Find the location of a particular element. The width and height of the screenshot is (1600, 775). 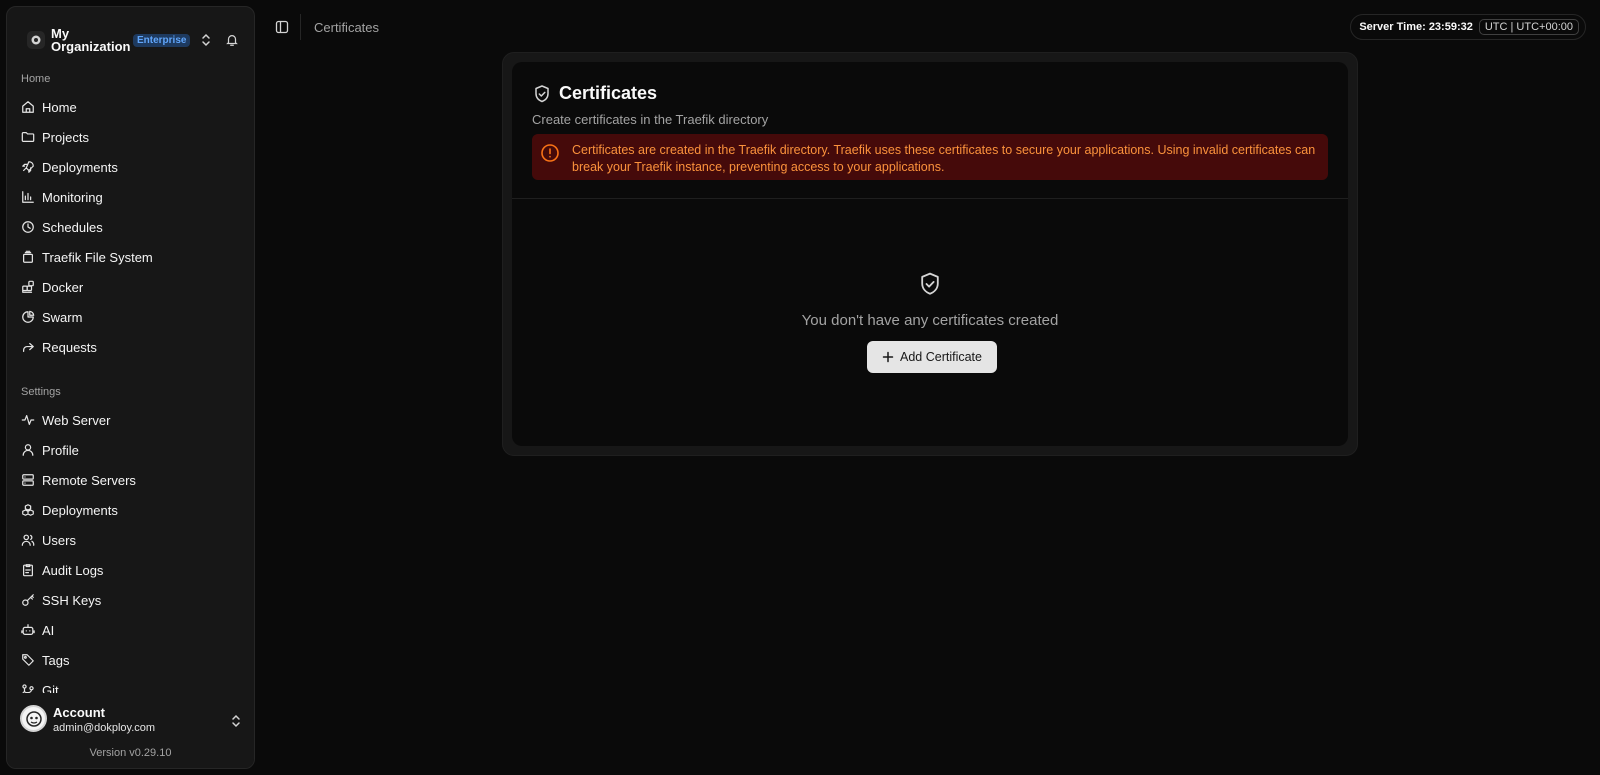

key-icon is located at coordinates (28, 600).